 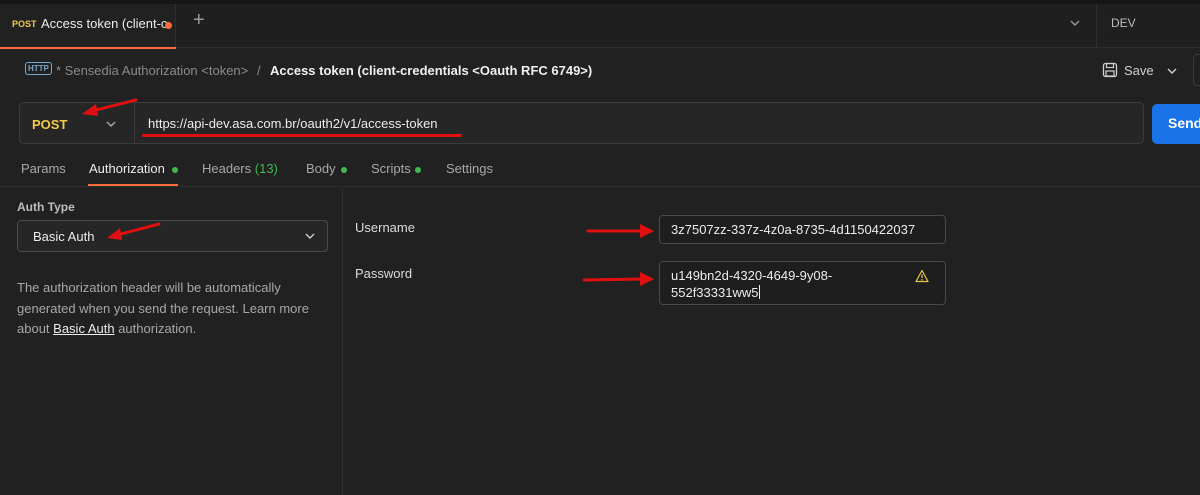 What do you see at coordinates (134, 123) in the screenshot?
I see `method-divider` at bounding box center [134, 123].